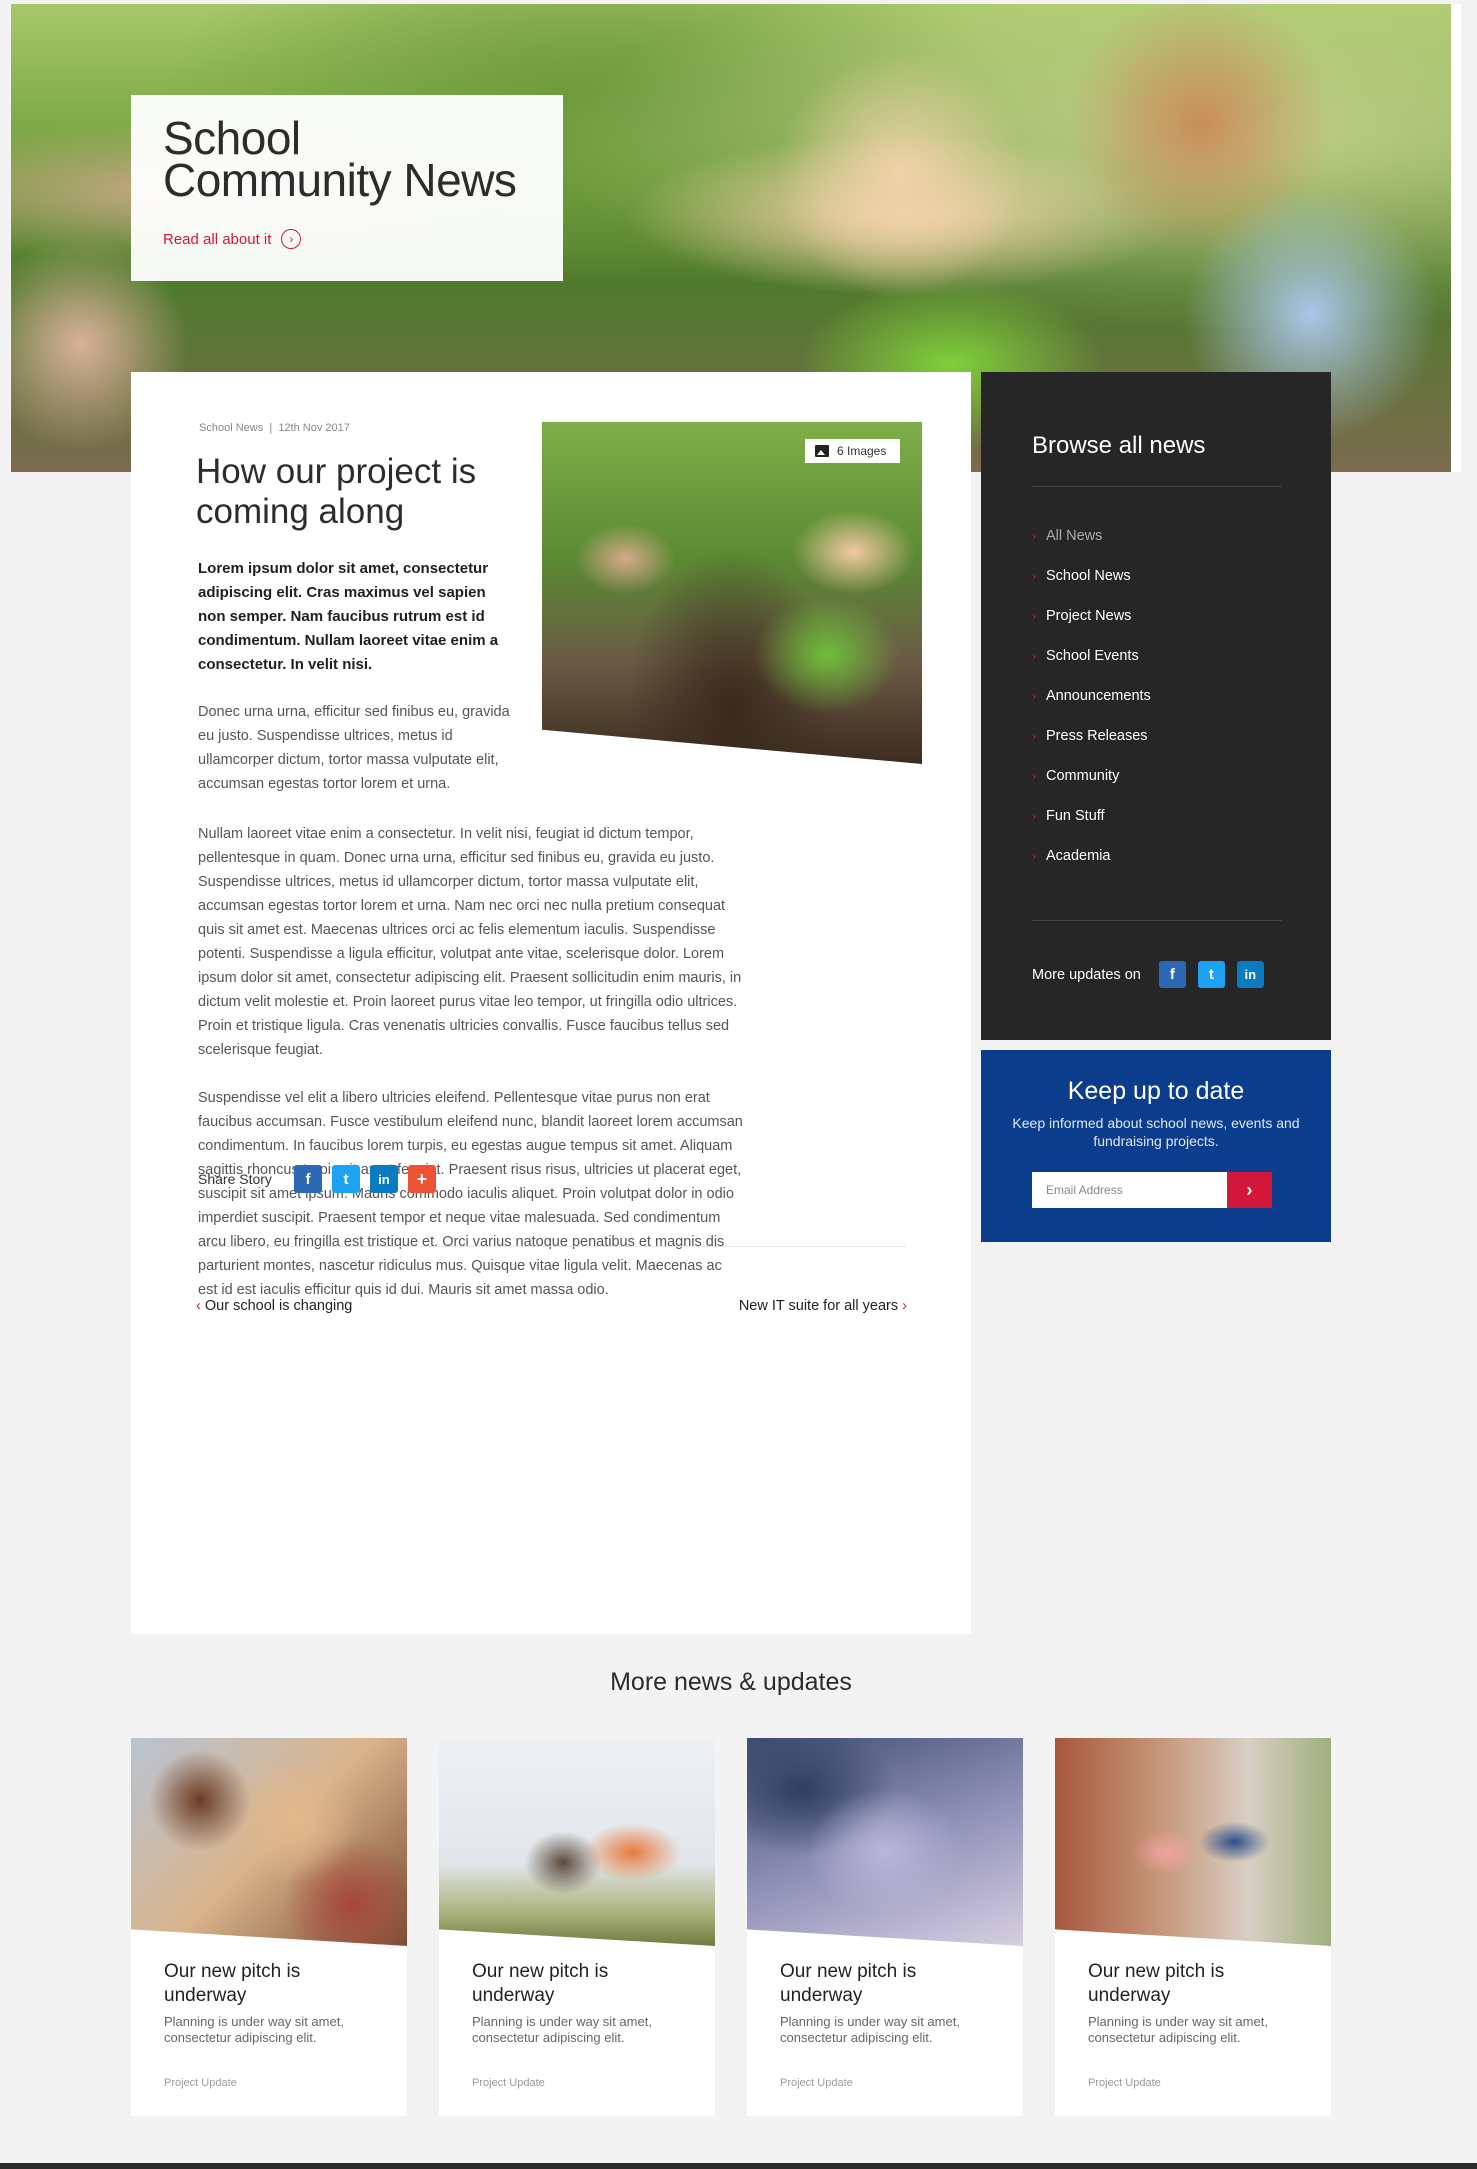 Image resolution: width=1477 pixels, height=2169 pixels. I want to click on more-updates: More updates on f t in, so click(1148, 974).